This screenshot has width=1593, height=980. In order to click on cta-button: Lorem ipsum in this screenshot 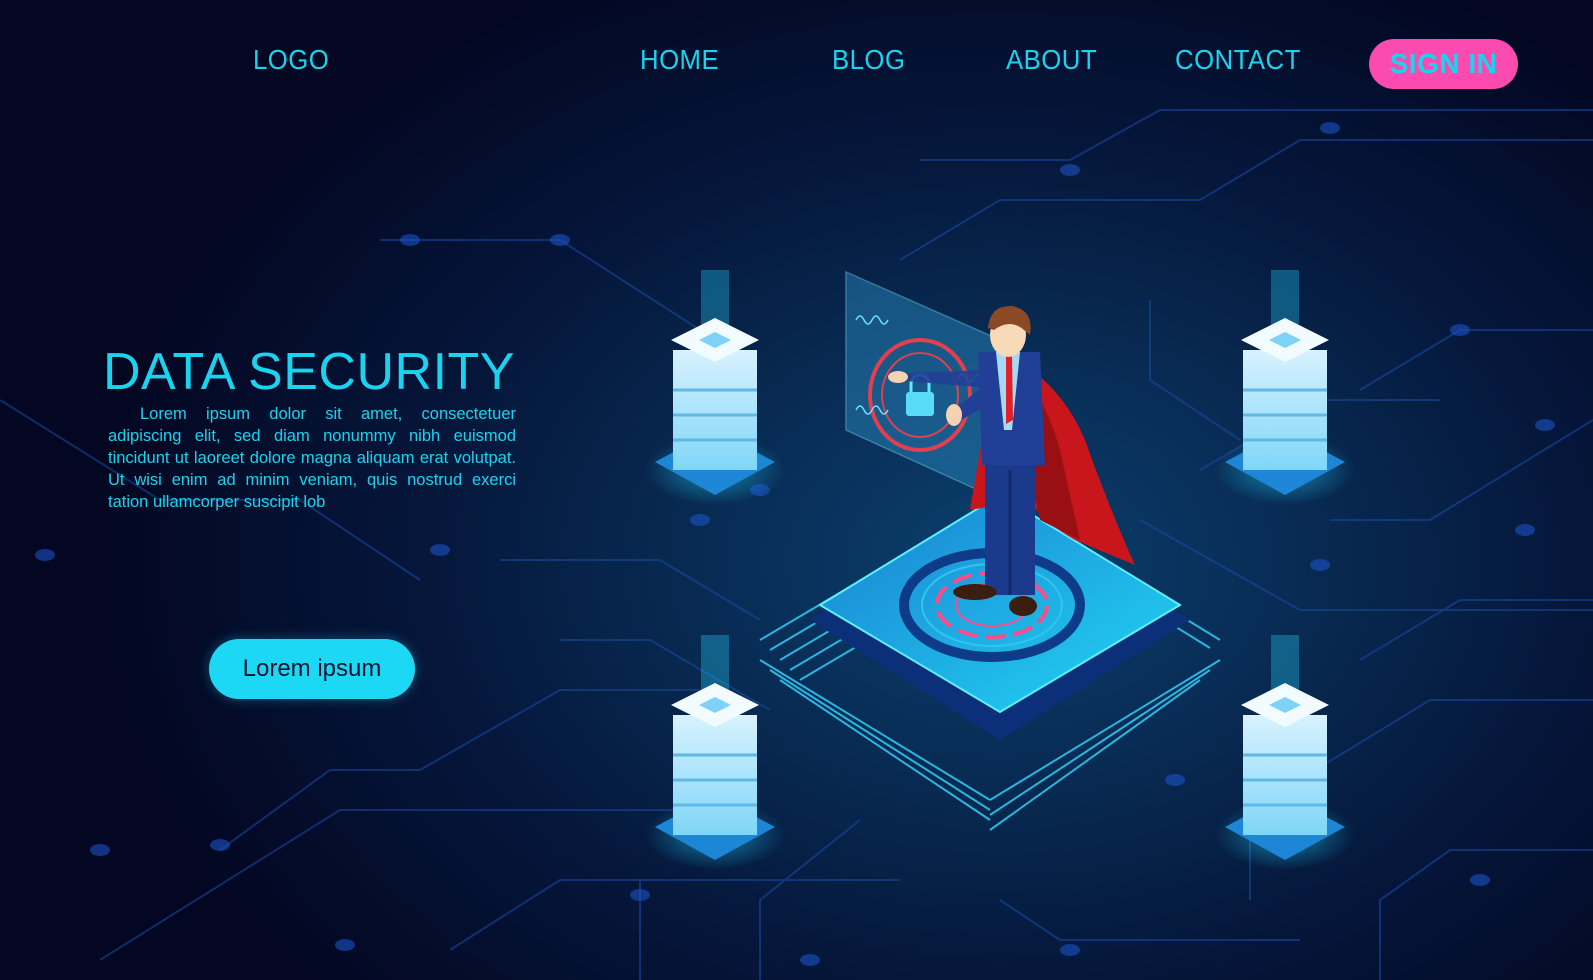, I will do `click(312, 669)`.